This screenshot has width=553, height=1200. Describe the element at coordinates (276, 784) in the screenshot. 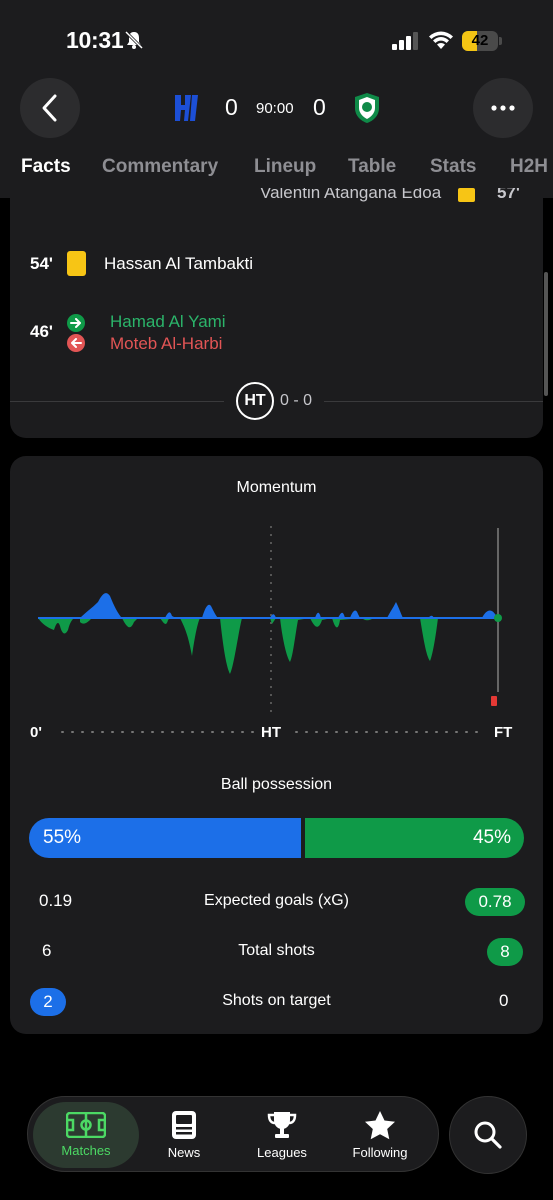

I see `possession-title: Ball possession` at that location.